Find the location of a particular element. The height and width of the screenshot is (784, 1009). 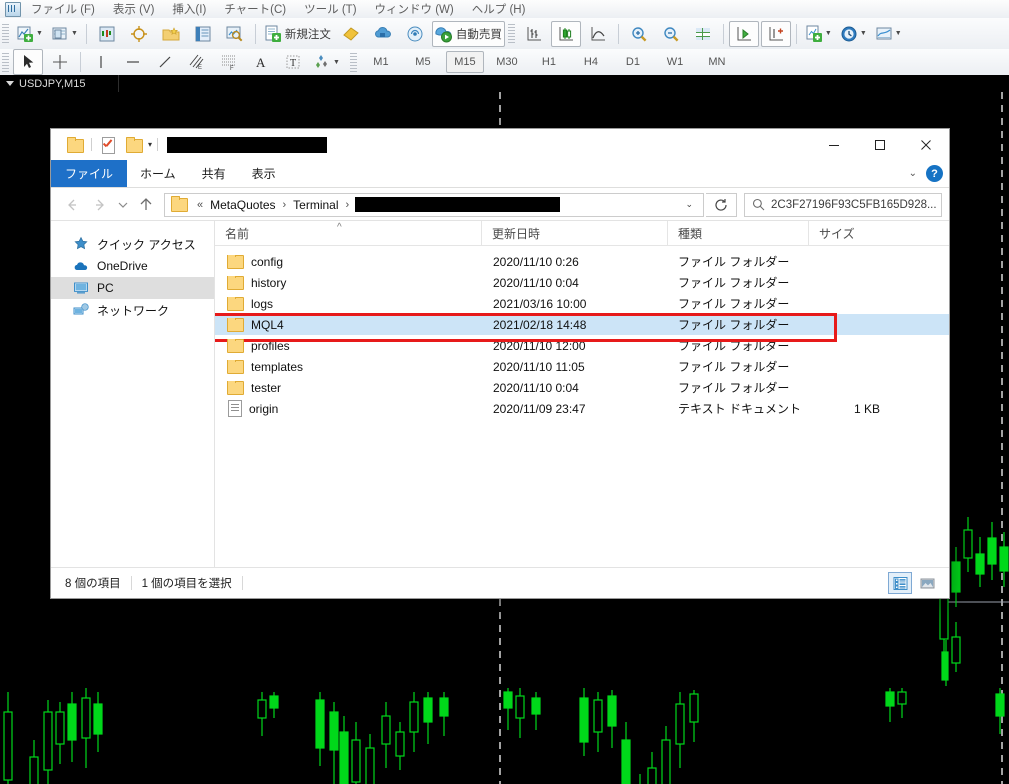

zoom-in-button is located at coordinates (639, 34).